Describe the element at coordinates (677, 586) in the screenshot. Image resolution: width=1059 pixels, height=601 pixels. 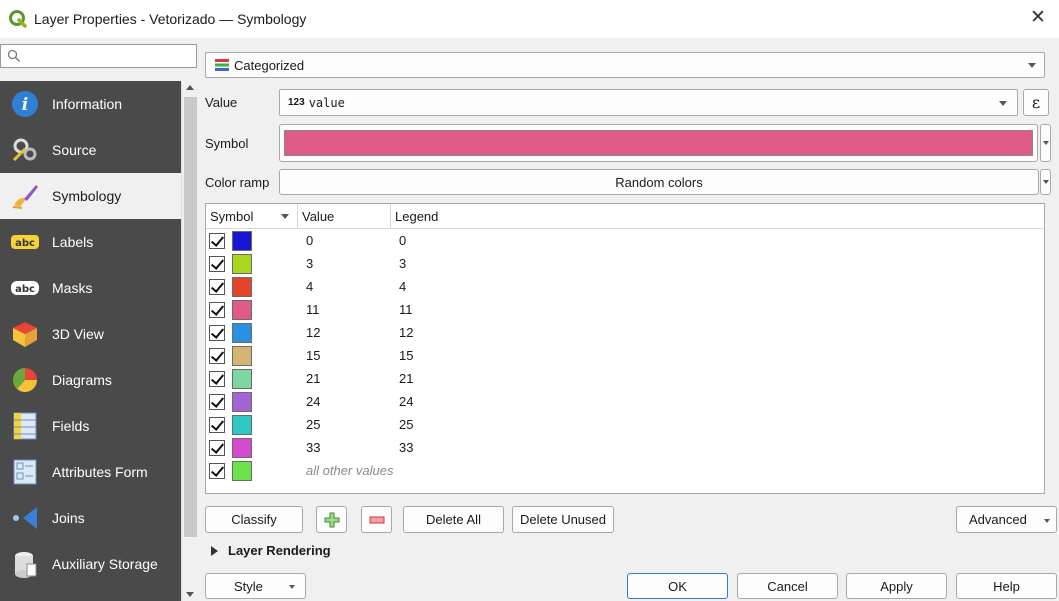
I see `ok-button: OK` at that location.